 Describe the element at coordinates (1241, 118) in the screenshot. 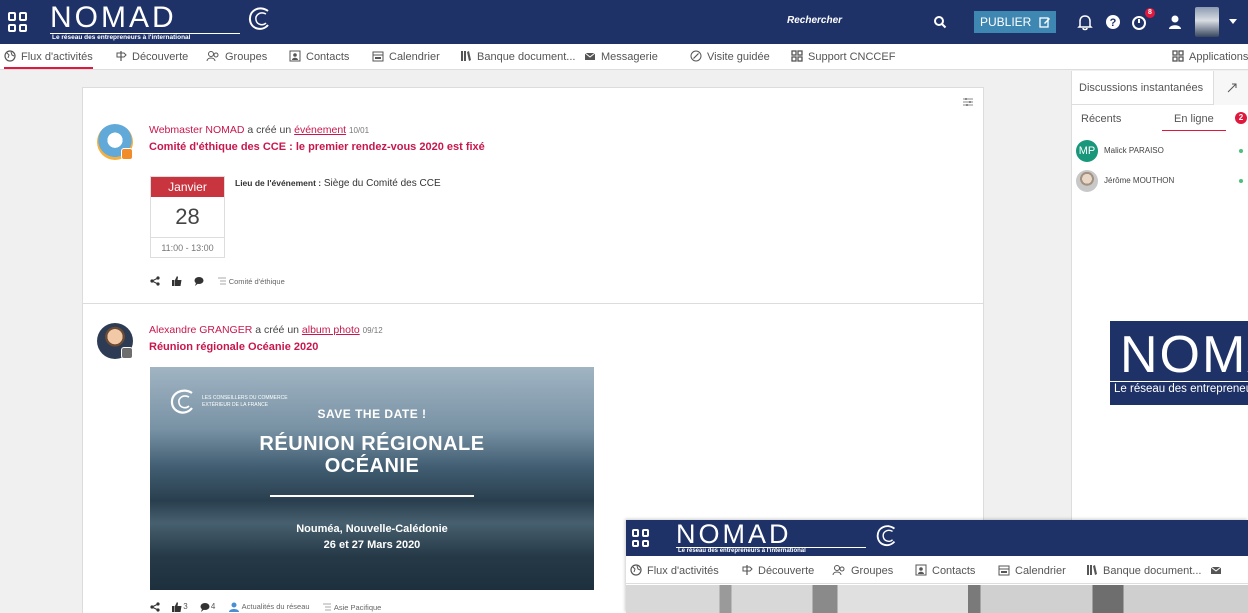

I see `online-count-badge: 2` at that location.